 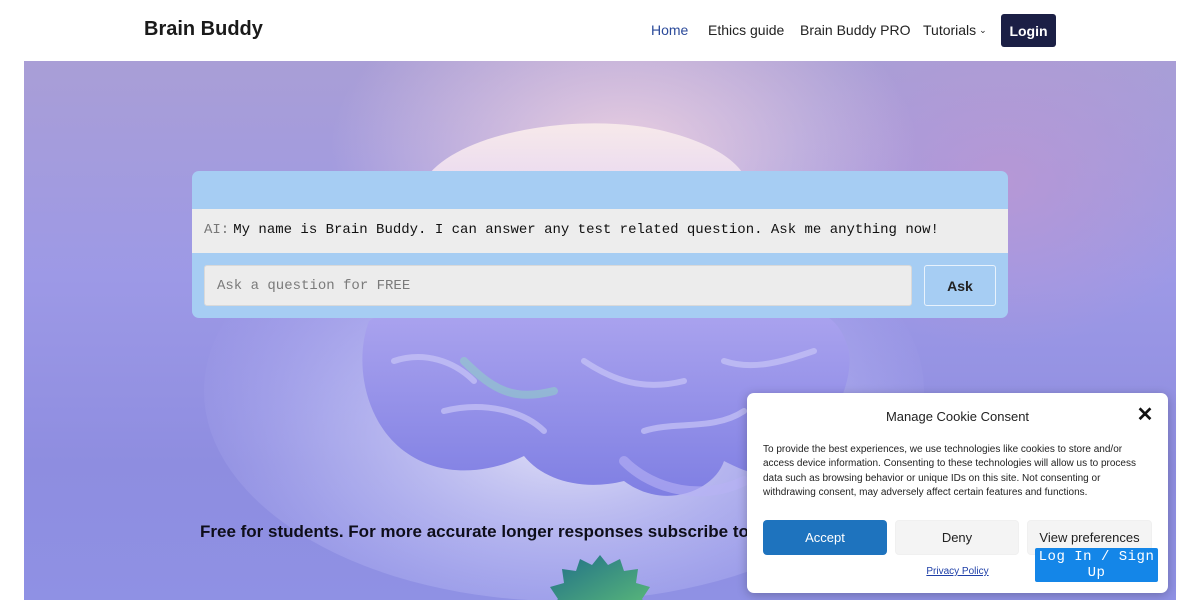 What do you see at coordinates (1028, 30) in the screenshot?
I see `login-button: Login` at bounding box center [1028, 30].